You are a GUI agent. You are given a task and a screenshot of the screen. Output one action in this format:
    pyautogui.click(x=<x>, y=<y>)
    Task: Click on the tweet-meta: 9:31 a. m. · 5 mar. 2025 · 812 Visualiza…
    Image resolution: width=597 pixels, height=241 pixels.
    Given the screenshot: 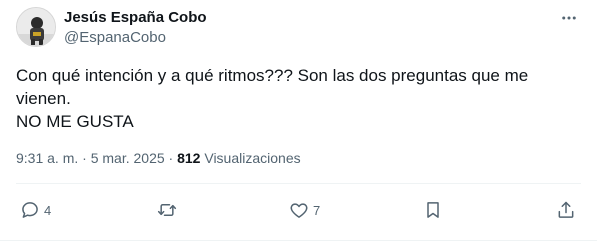 What is the action you would take?
    pyautogui.click(x=158, y=158)
    